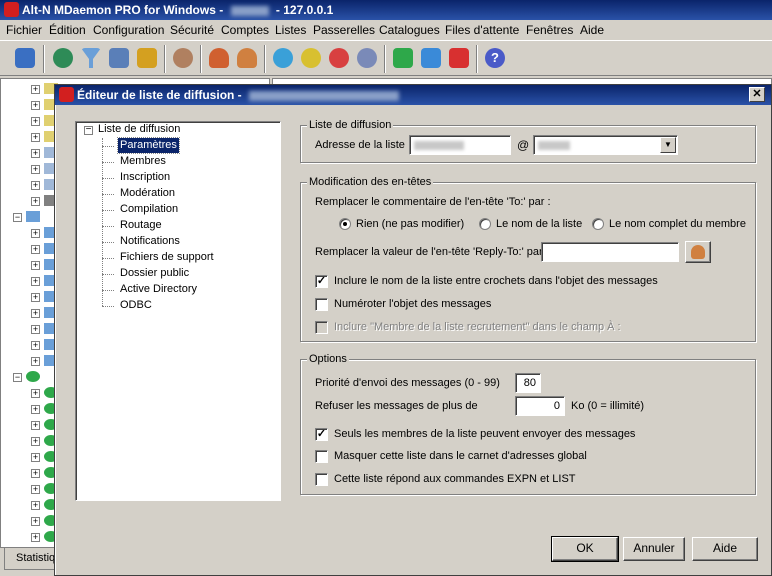 Image resolution: width=772 pixels, height=576 pixels. Describe the element at coordinates (549, 30) in the screenshot. I see `menu-fenetres: Fenêtres` at that location.